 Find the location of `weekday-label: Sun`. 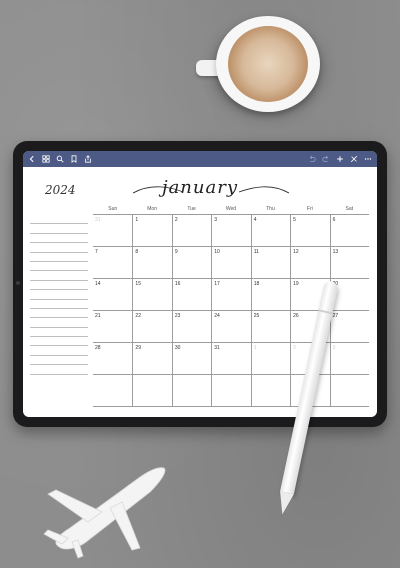

weekday-label: Sun is located at coordinates (113, 209).